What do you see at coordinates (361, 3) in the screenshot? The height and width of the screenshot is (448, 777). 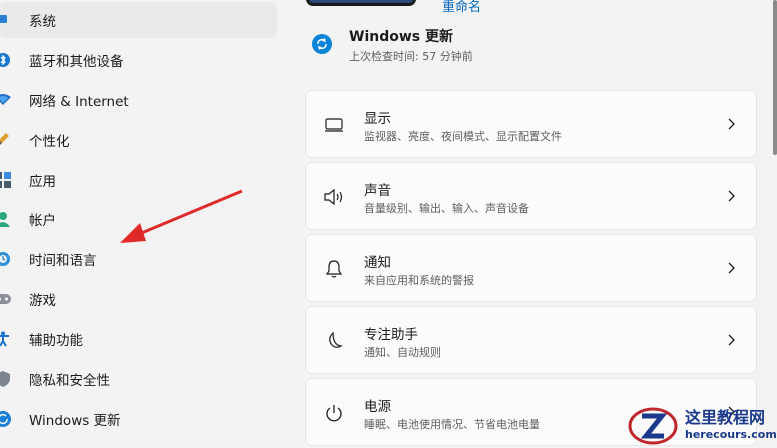 I see `device-thumbnail` at bounding box center [361, 3].